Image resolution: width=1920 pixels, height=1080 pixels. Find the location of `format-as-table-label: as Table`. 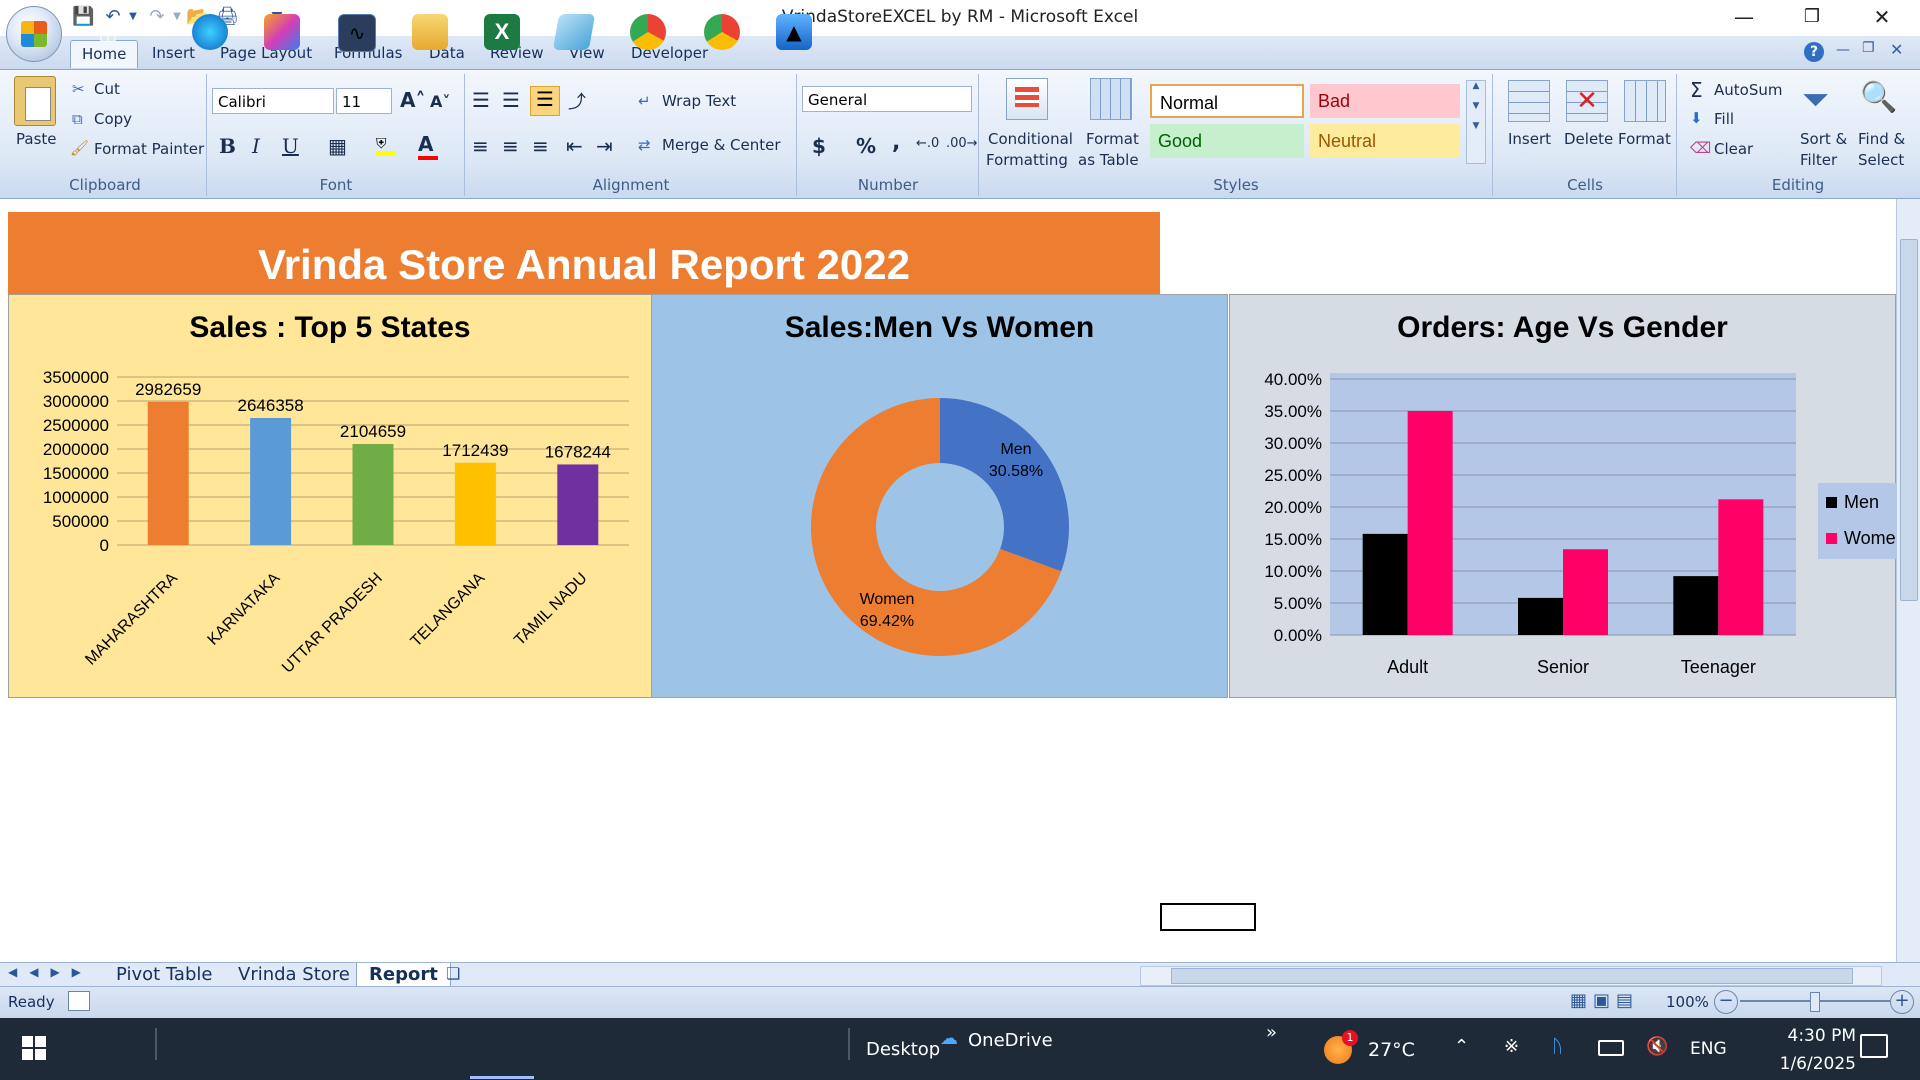

format-as-table-label: as Table is located at coordinates (1108, 160).